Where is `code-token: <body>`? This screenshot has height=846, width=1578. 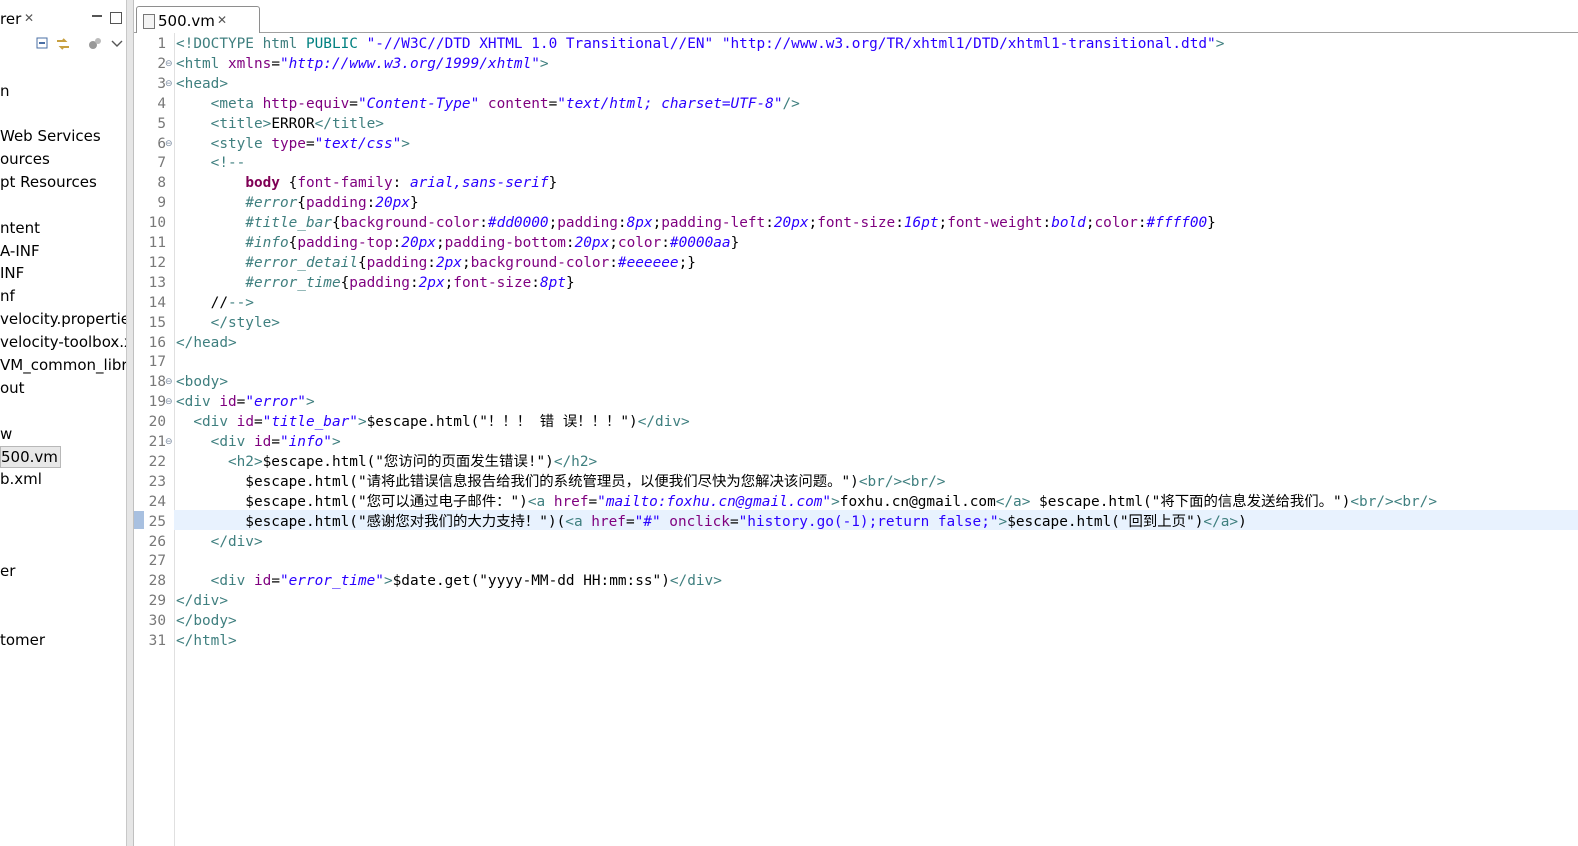
code-token: <body> is located at coordinates (202, 382).